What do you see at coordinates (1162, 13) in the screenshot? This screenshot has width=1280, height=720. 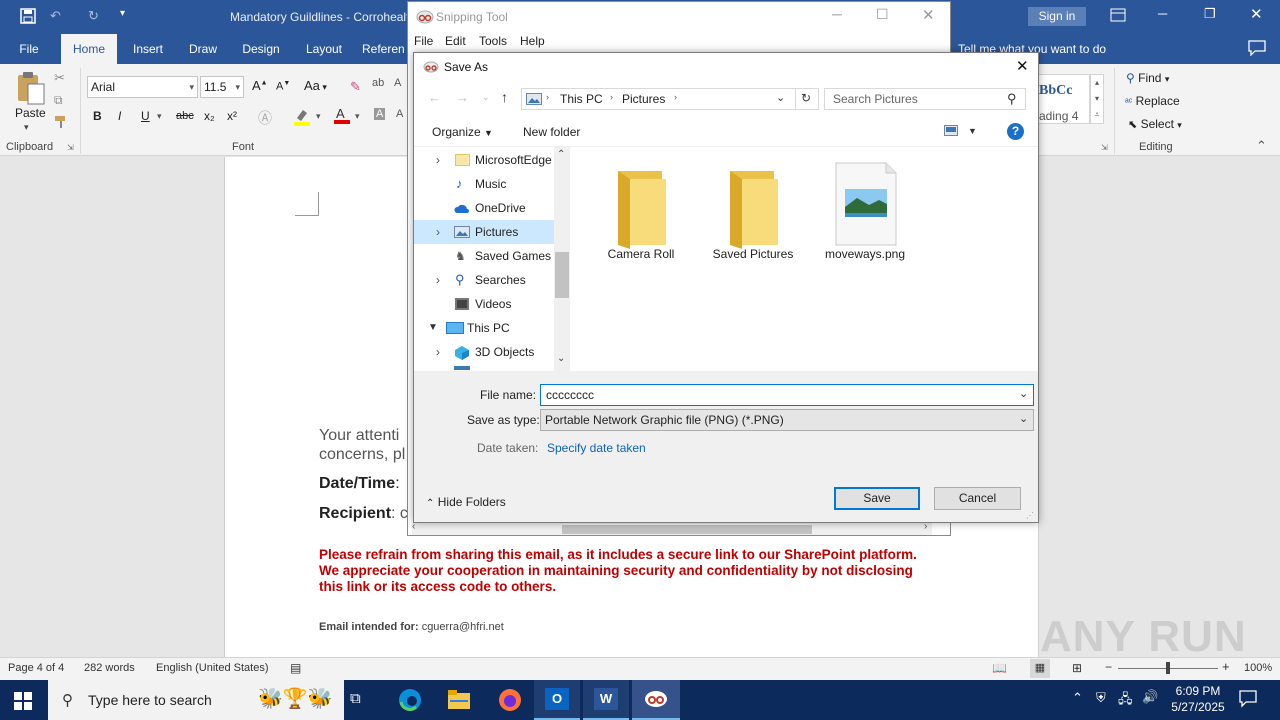 I see `minimize-icon: ─` at bounding box center [1162, 13].